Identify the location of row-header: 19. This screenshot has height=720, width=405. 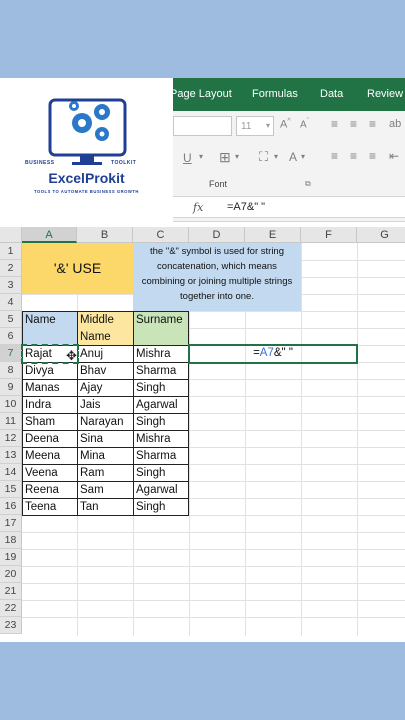
(11, 557).